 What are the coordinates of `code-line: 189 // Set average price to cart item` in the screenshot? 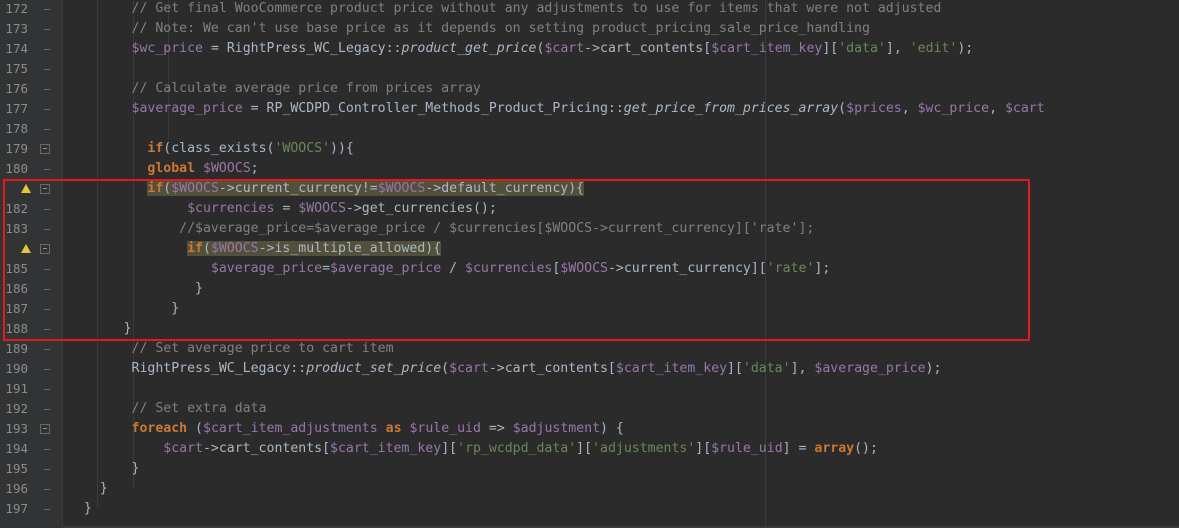 It's located at (589, 349).